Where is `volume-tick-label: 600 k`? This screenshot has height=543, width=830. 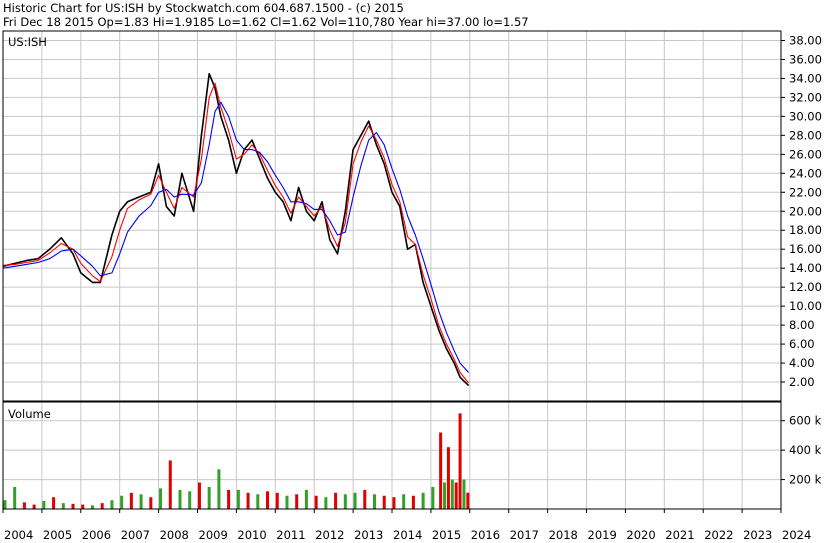 volume-tick-label: 600 k is located at coordinates (805, 421).